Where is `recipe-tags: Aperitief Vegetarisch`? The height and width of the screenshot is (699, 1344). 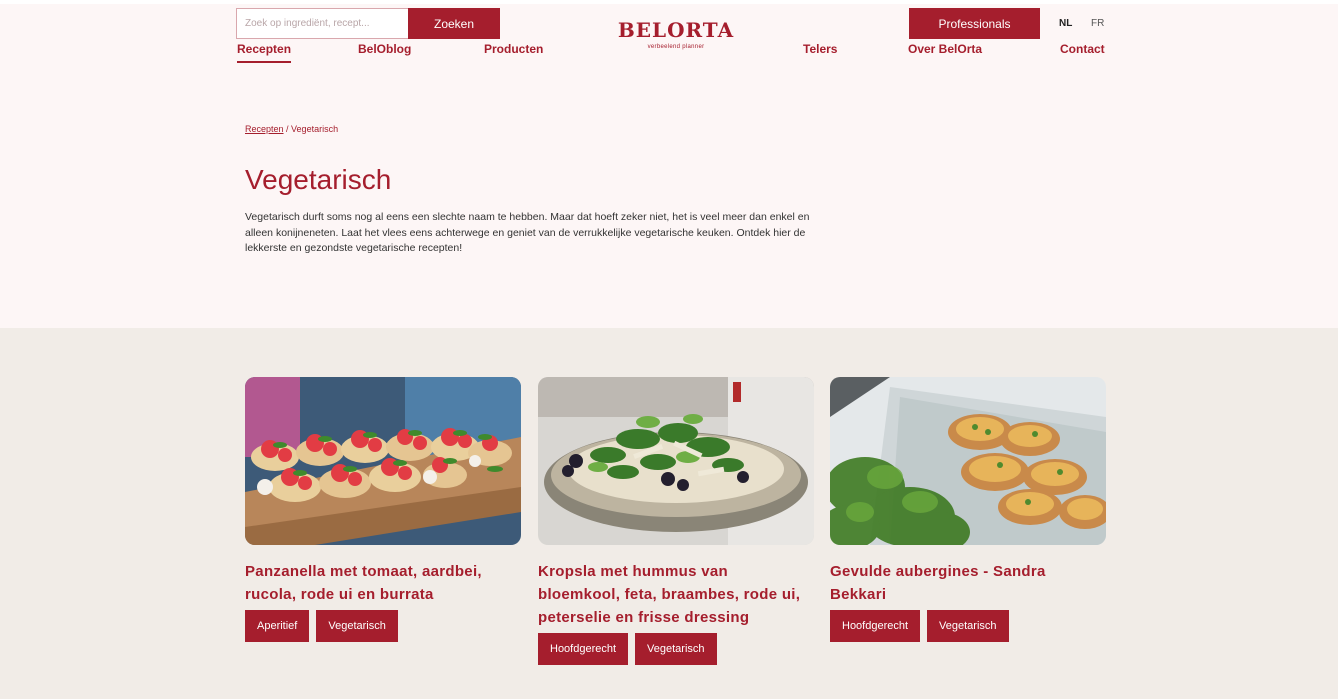 recipe-tags: Aperitief Vegetarisch is located at coordinates (383, 626).